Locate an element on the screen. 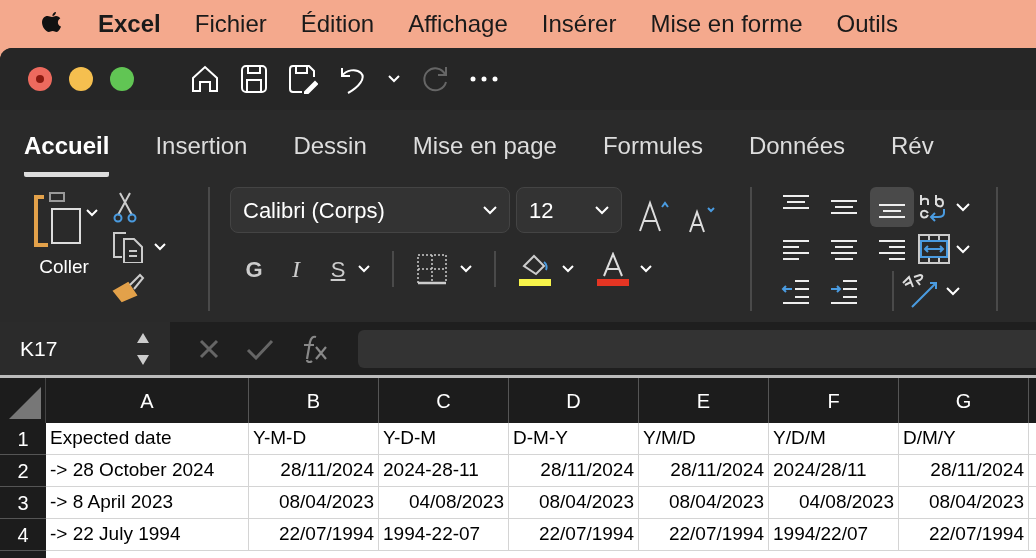  more-icon is located at coordinates (484, 79).